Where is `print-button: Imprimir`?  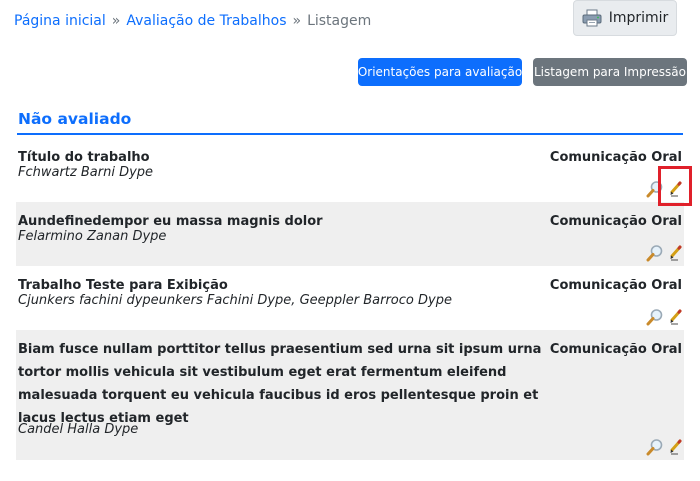
print-button: Imprimir is located at coordinates (625, 18).